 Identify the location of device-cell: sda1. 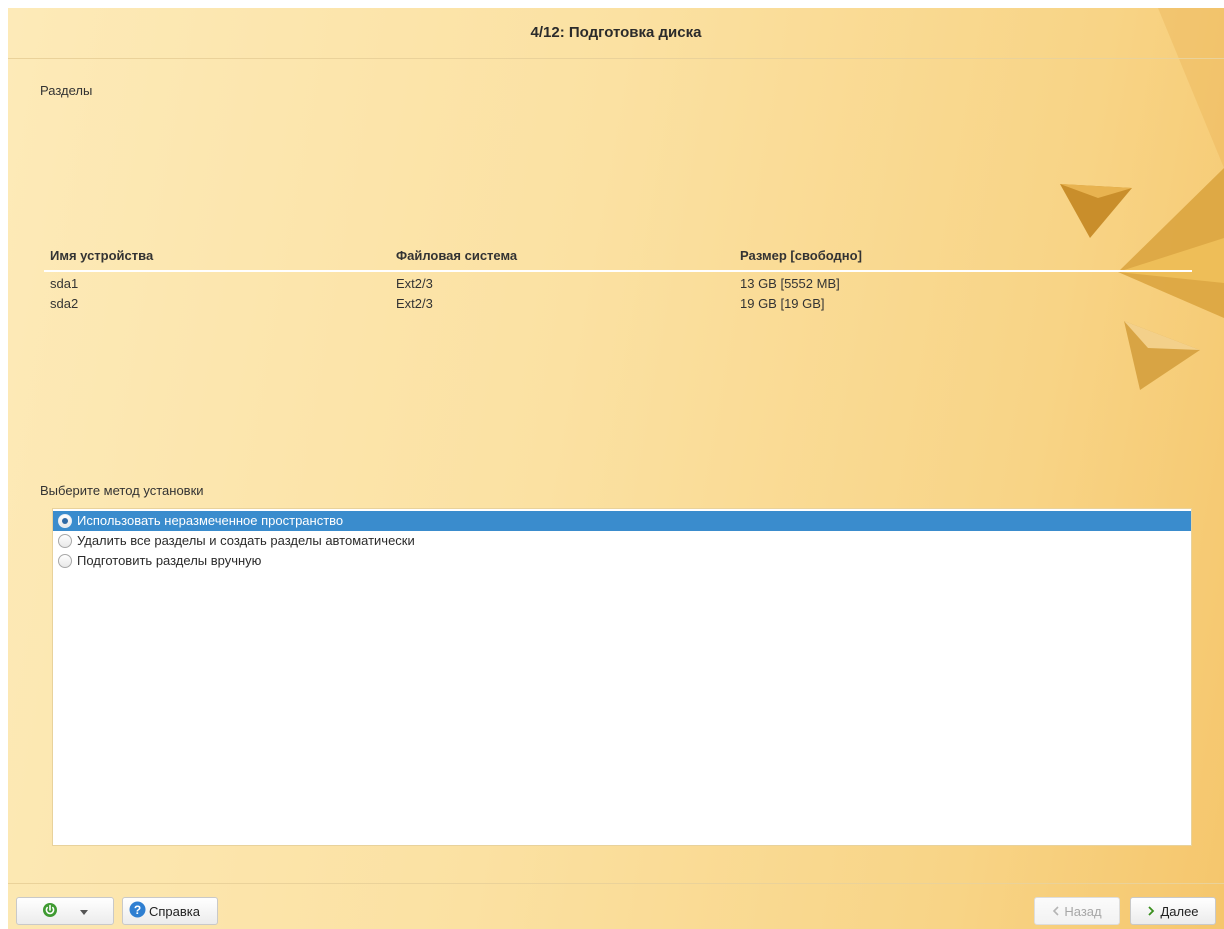
(64, 283).